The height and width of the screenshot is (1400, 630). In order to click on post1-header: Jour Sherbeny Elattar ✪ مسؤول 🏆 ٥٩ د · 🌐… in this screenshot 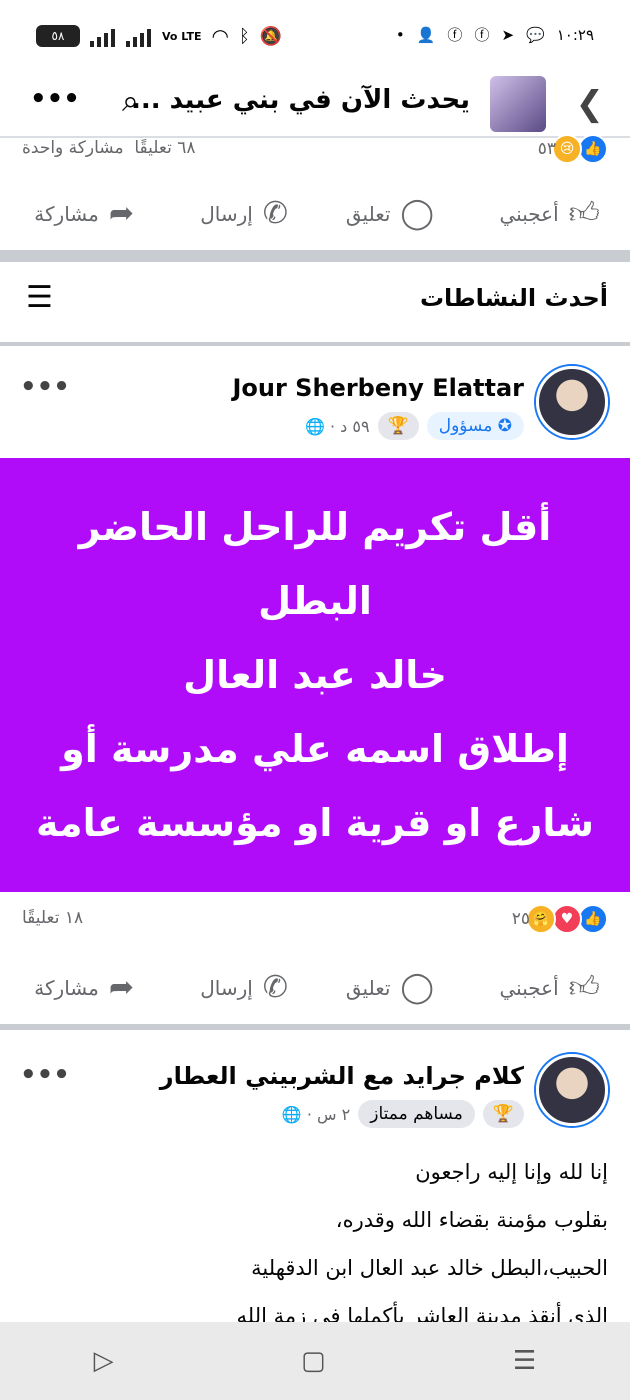, I will do `click(315, 411)`.